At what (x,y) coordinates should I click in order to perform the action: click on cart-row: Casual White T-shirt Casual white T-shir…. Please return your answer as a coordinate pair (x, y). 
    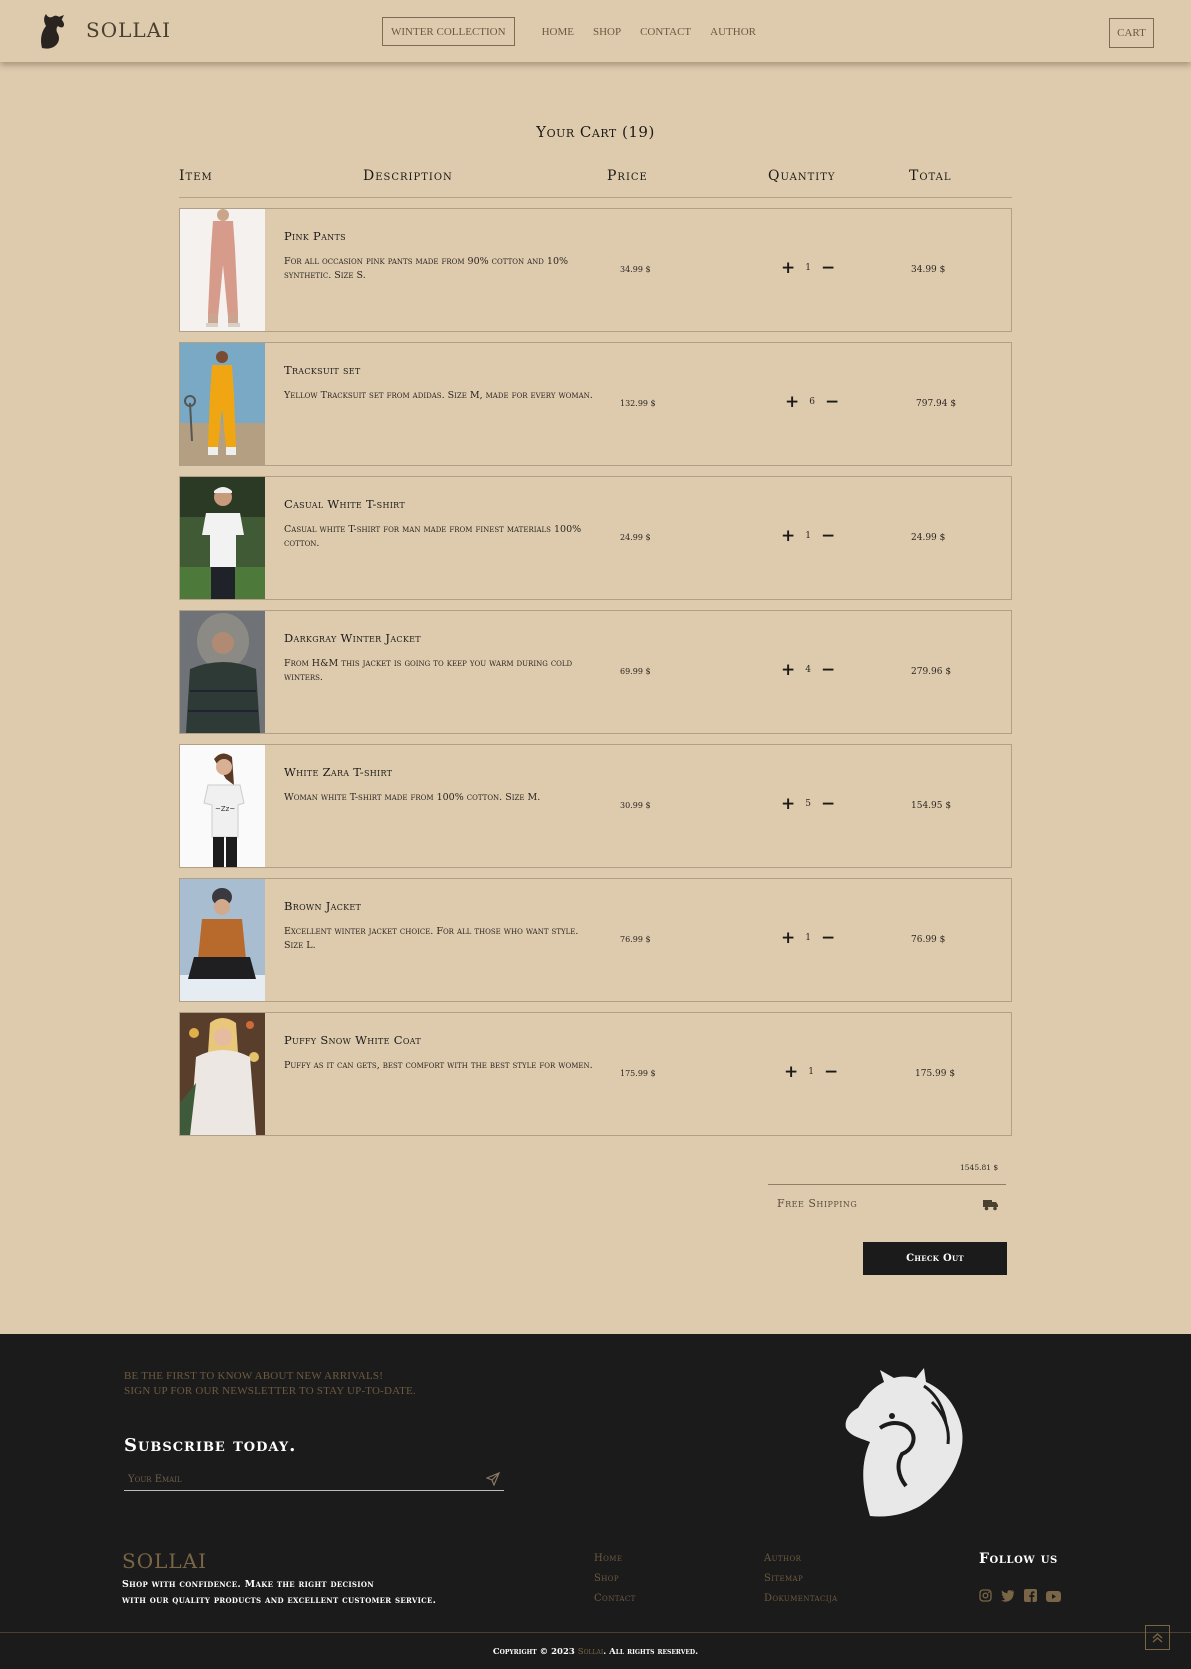
    Looking at the image, I should click on (595, 538).